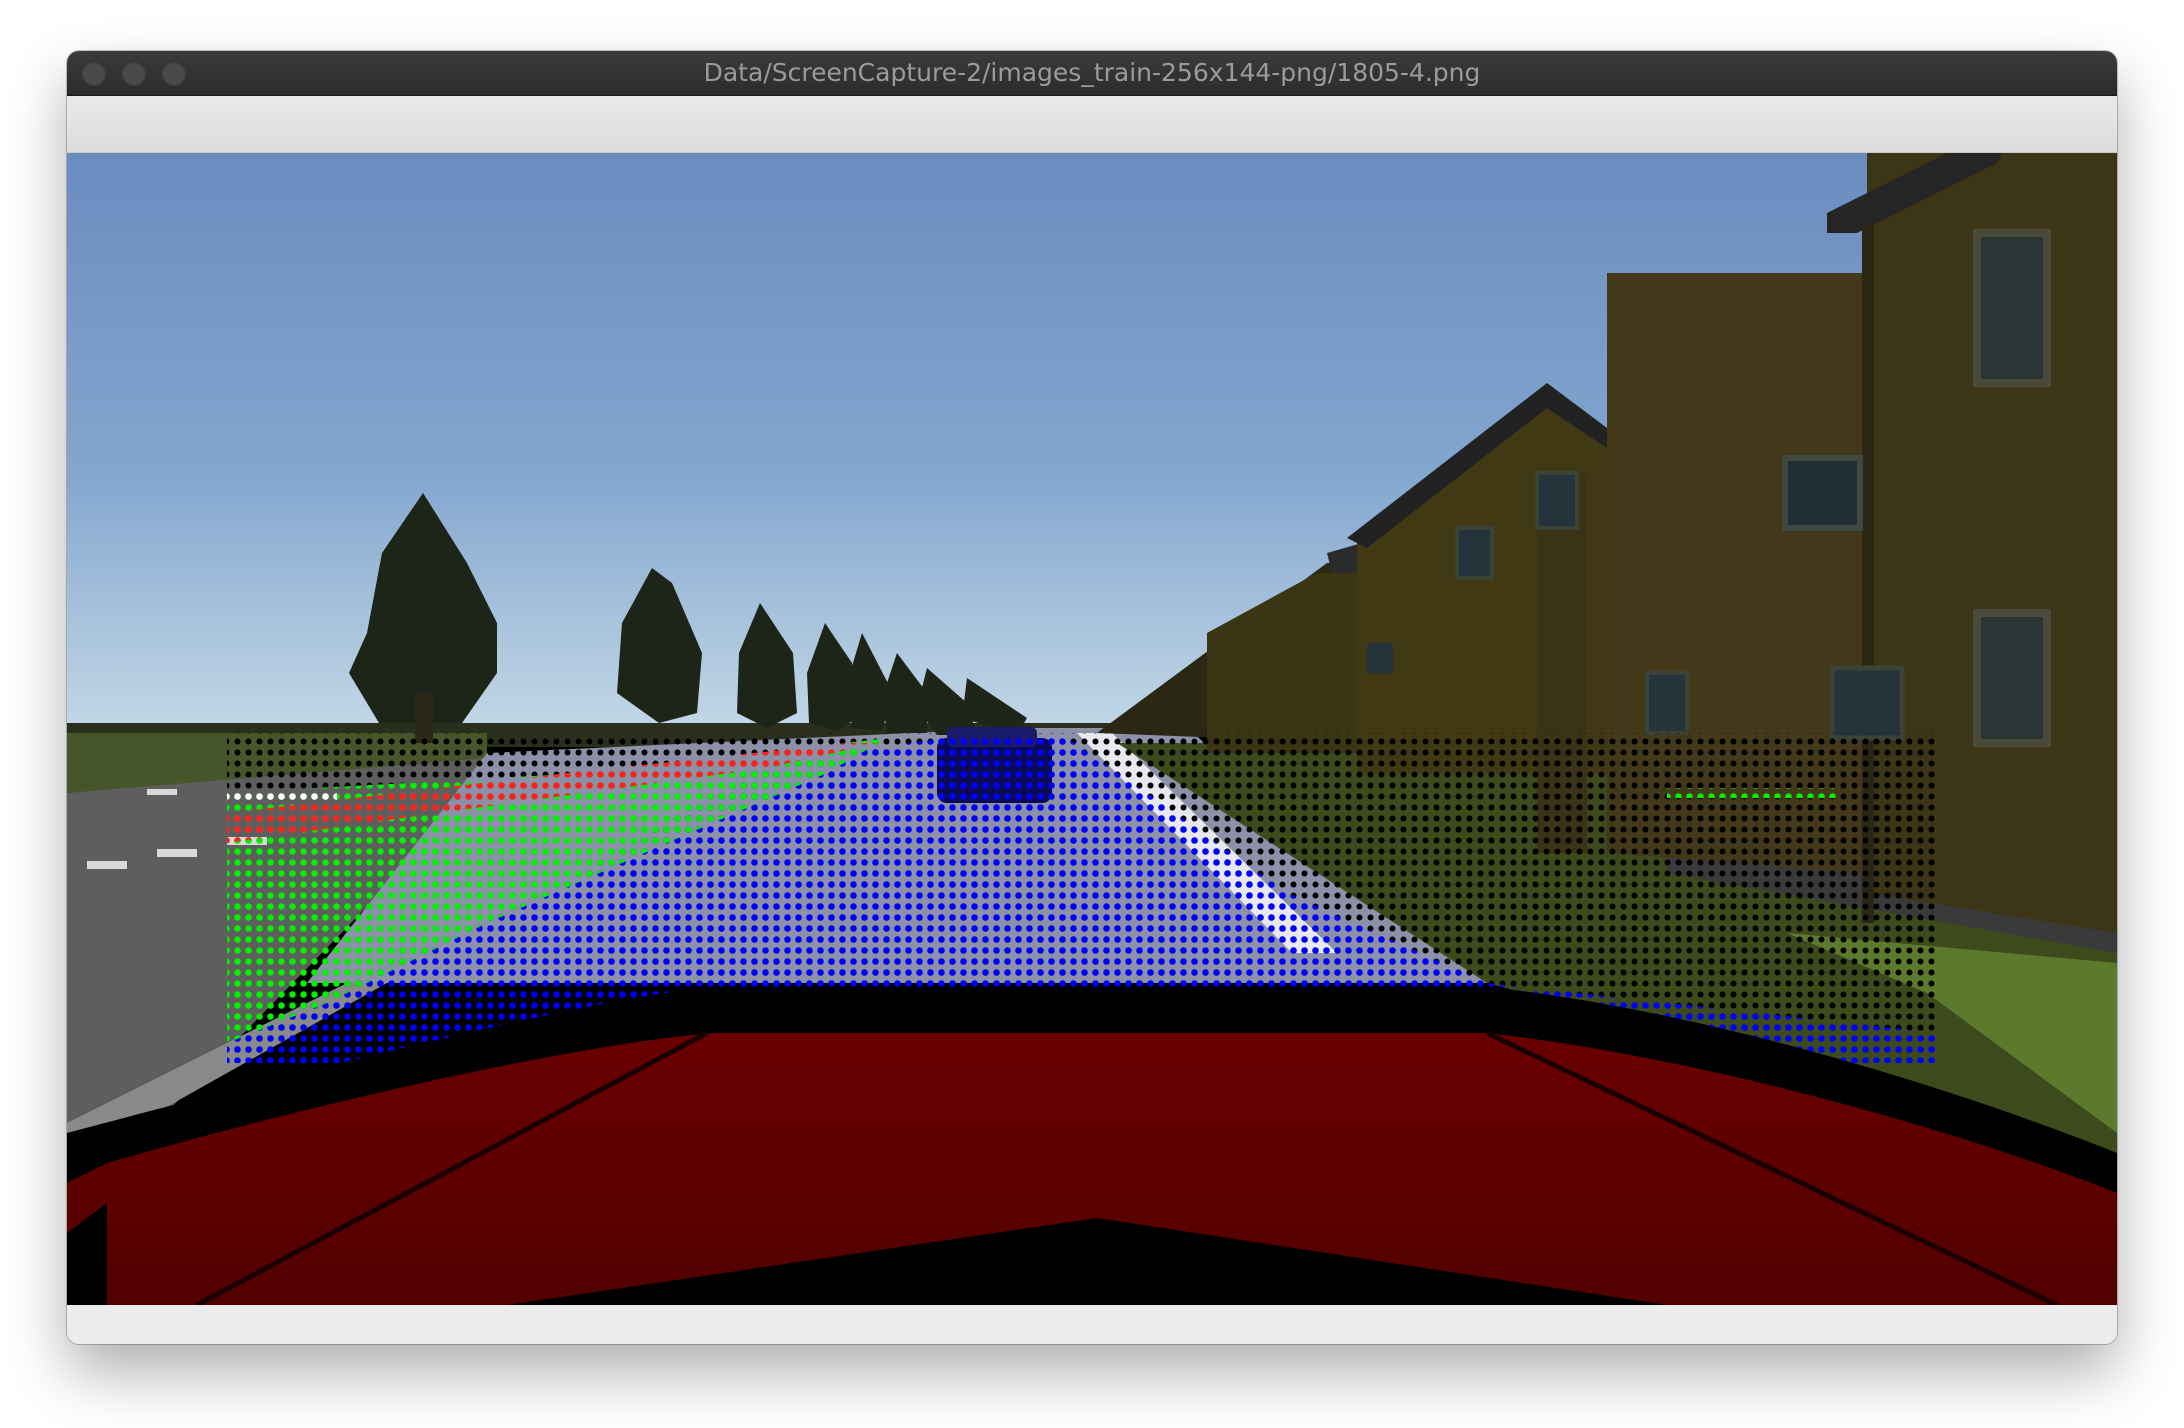 The height and width of the screenshot is (1428, 2184). Describe the element at coordinates (1092, 124) in the screenshot. I see `toolbar` at that location.